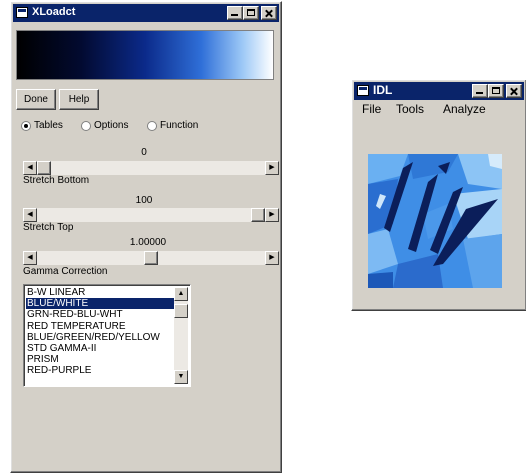 This screenshot has width=526, height=473. Describe the element at coordinates (144, 200) in the screenshot. I see `stretch-top-value: 100` at that location.